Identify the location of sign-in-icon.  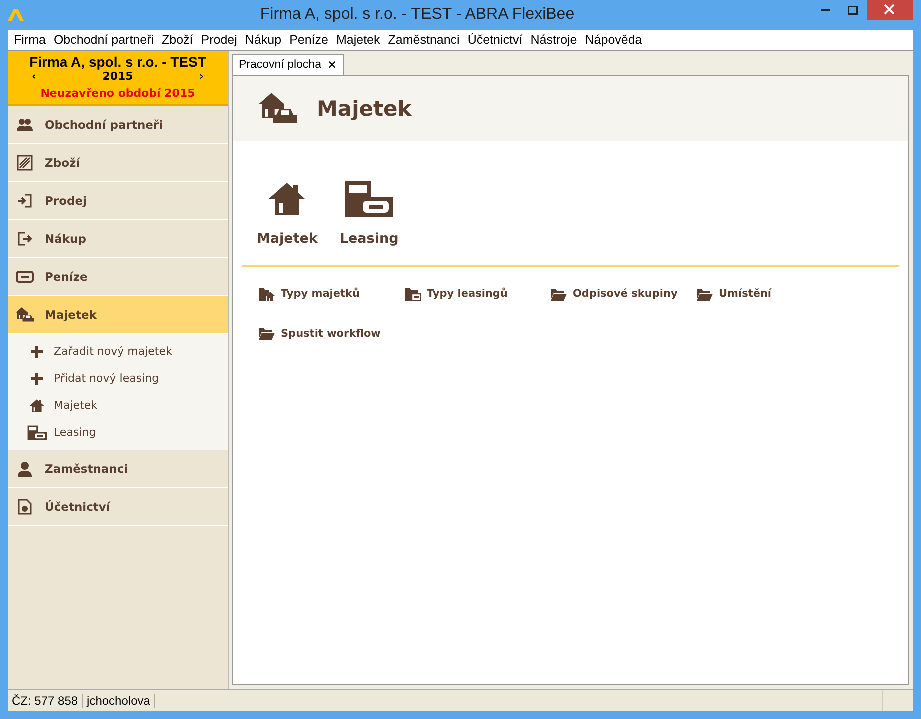
(25, 200).